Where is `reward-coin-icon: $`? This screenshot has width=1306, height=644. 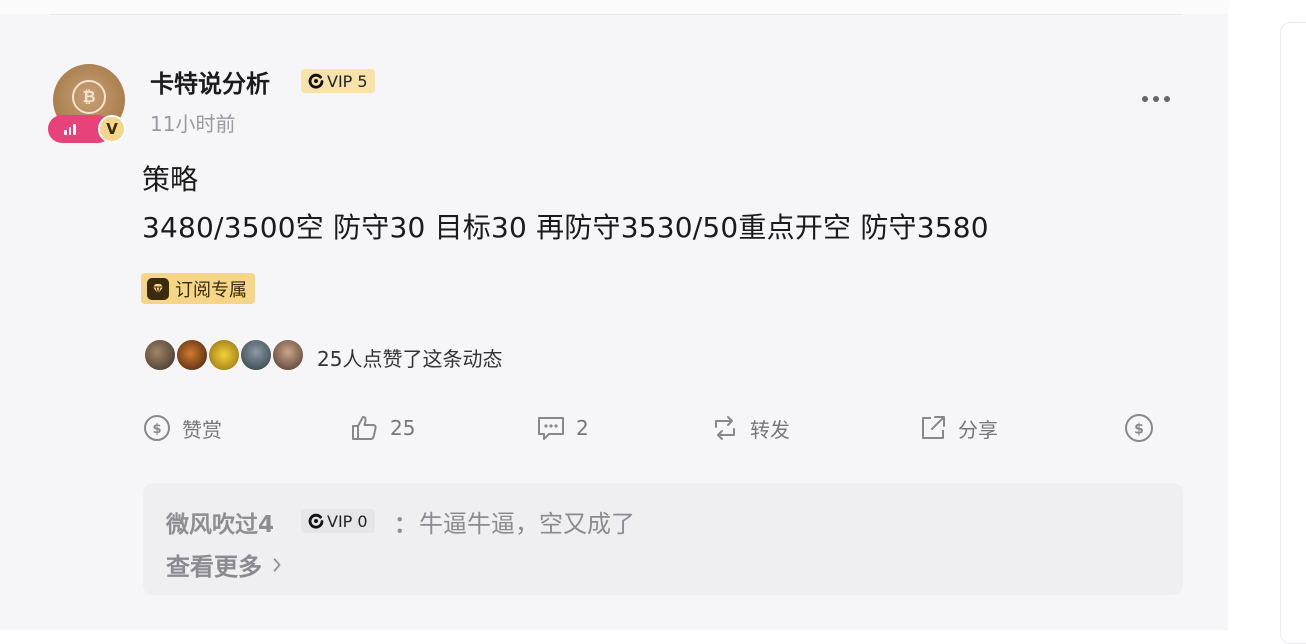 reward-coin-icon: $ is located at coordinates (157, 428).